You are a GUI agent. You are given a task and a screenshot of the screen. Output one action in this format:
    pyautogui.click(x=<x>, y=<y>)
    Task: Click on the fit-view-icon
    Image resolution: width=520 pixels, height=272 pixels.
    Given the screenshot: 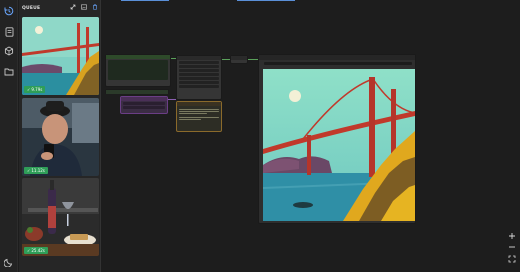 What is the action you would take?
    pyautogui.click(x=512, y=259)
    